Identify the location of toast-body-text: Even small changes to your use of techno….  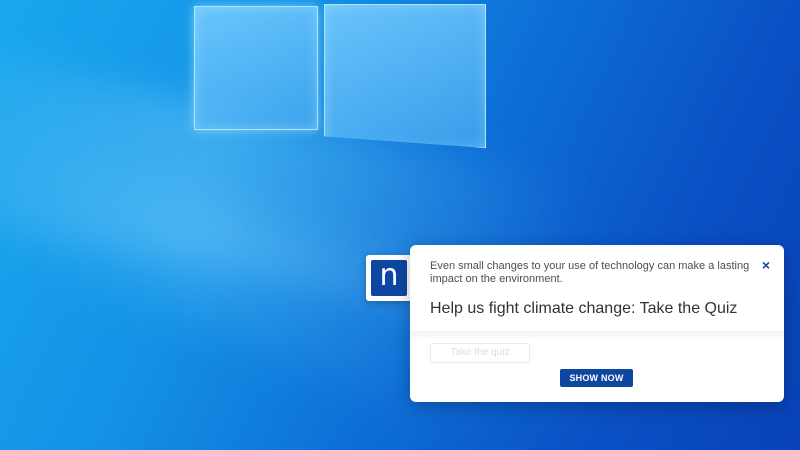
(590, 272).